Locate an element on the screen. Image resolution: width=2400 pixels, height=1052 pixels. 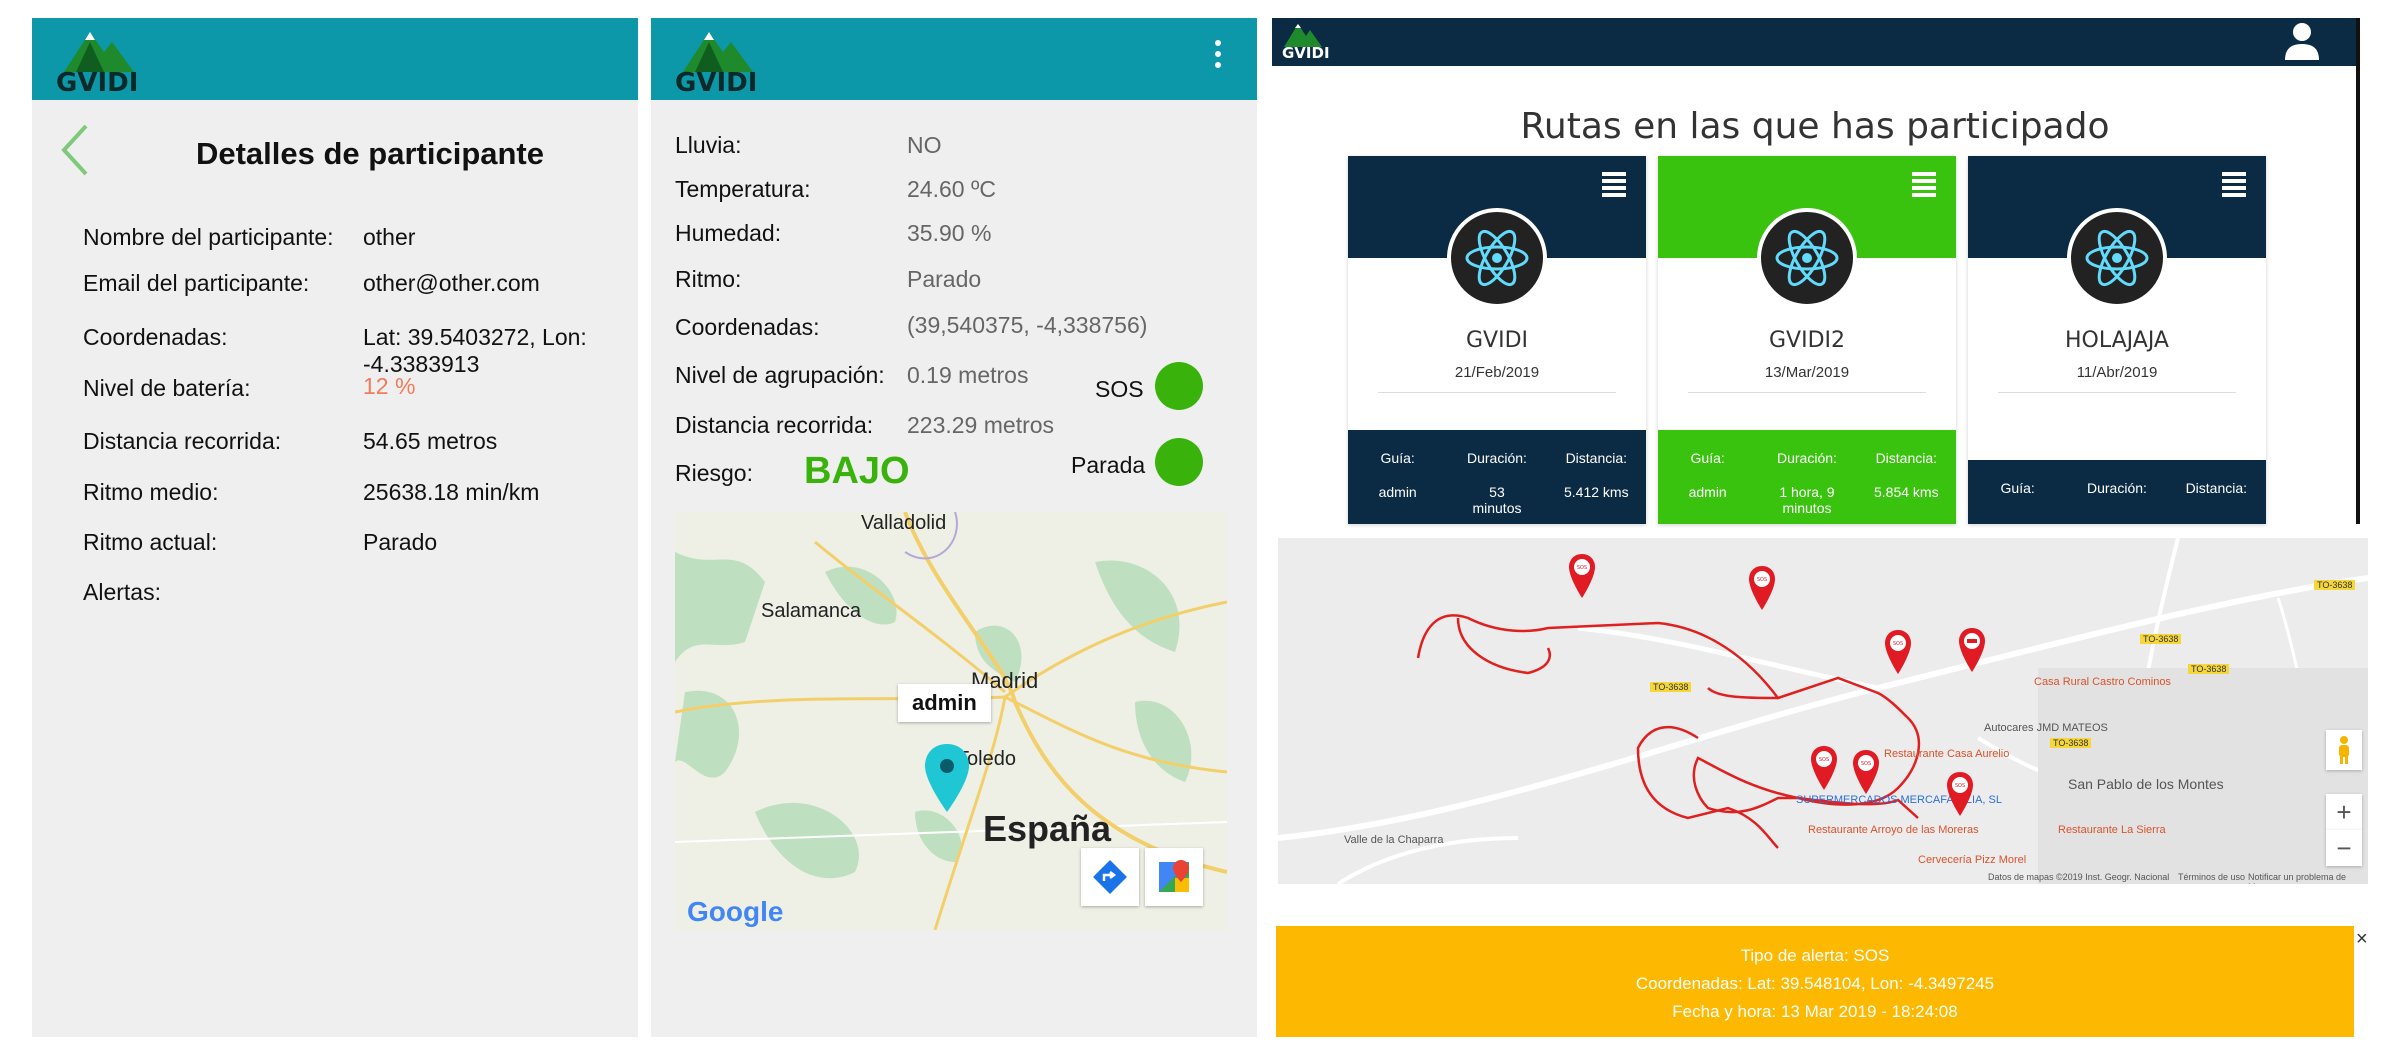
close-icon: × is located at coordinates (2362, 939).